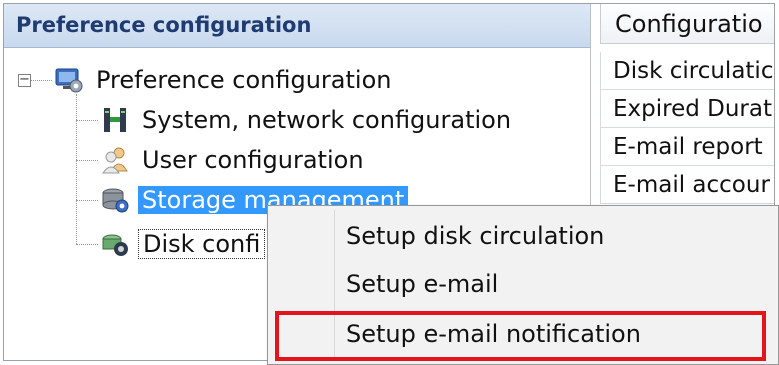 This screenshot has height=365, width=779. I want to click on collapse-toggle: −, so click(24, 80).